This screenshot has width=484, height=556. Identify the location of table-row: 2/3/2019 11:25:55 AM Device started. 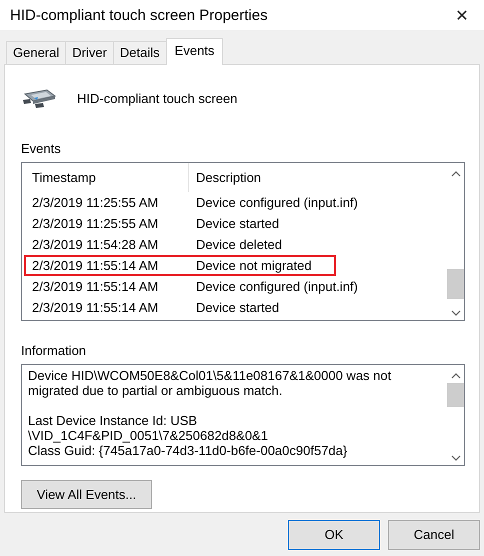
(180, 223).